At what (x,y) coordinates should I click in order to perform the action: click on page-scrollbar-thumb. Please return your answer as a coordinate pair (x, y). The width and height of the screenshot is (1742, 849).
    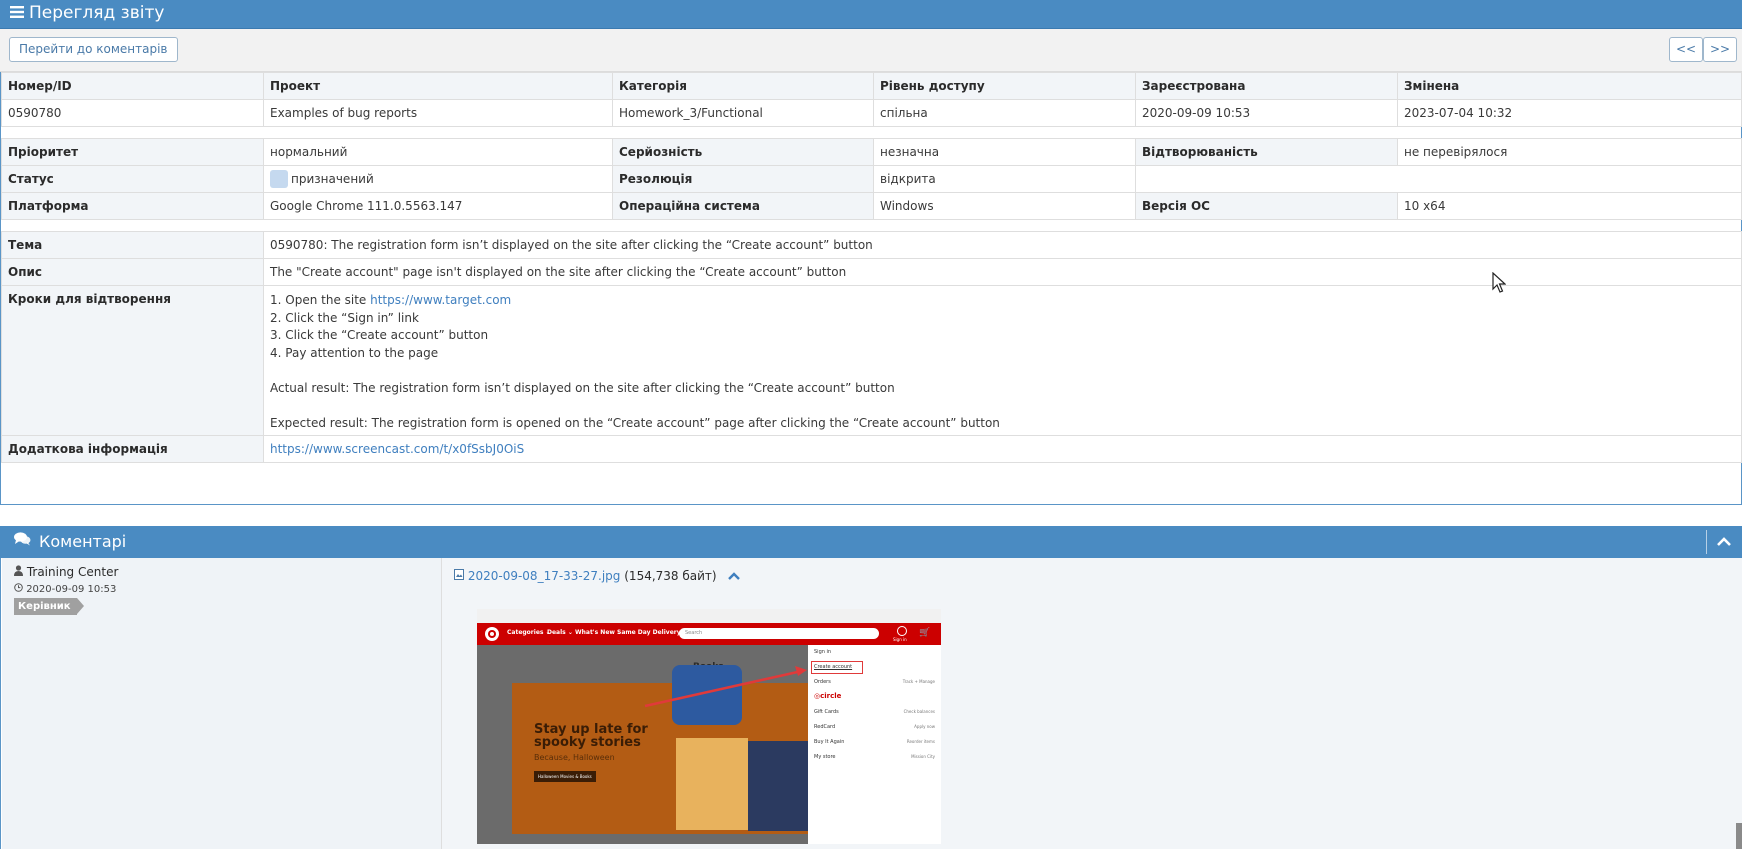
    Looking at the image, I should click on (1739, 836).